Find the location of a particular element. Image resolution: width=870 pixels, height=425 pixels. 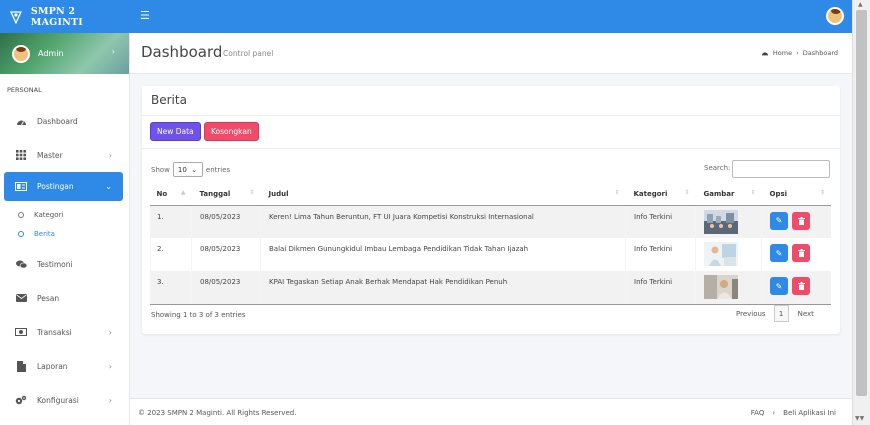

column-header-tanggal: Tanggal ⇕ is located at coordinates (226, 194).